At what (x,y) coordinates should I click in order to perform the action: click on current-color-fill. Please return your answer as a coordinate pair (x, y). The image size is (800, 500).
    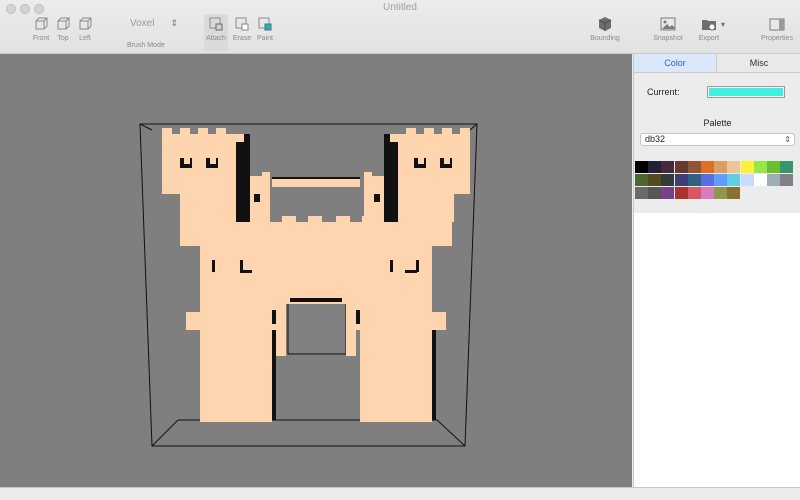
    Looking at the image, I should click on (746, 92).